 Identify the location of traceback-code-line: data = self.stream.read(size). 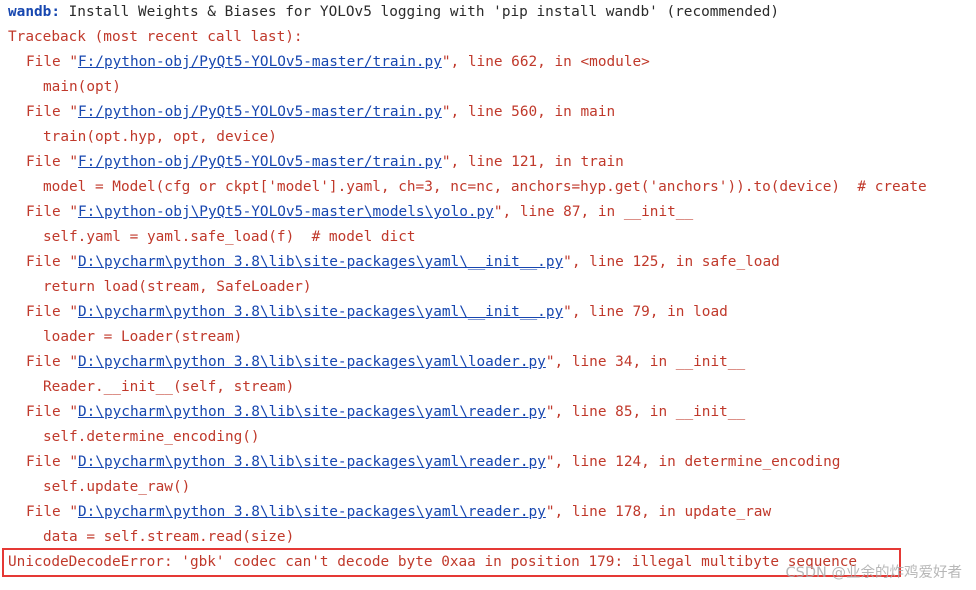
(169, 537).